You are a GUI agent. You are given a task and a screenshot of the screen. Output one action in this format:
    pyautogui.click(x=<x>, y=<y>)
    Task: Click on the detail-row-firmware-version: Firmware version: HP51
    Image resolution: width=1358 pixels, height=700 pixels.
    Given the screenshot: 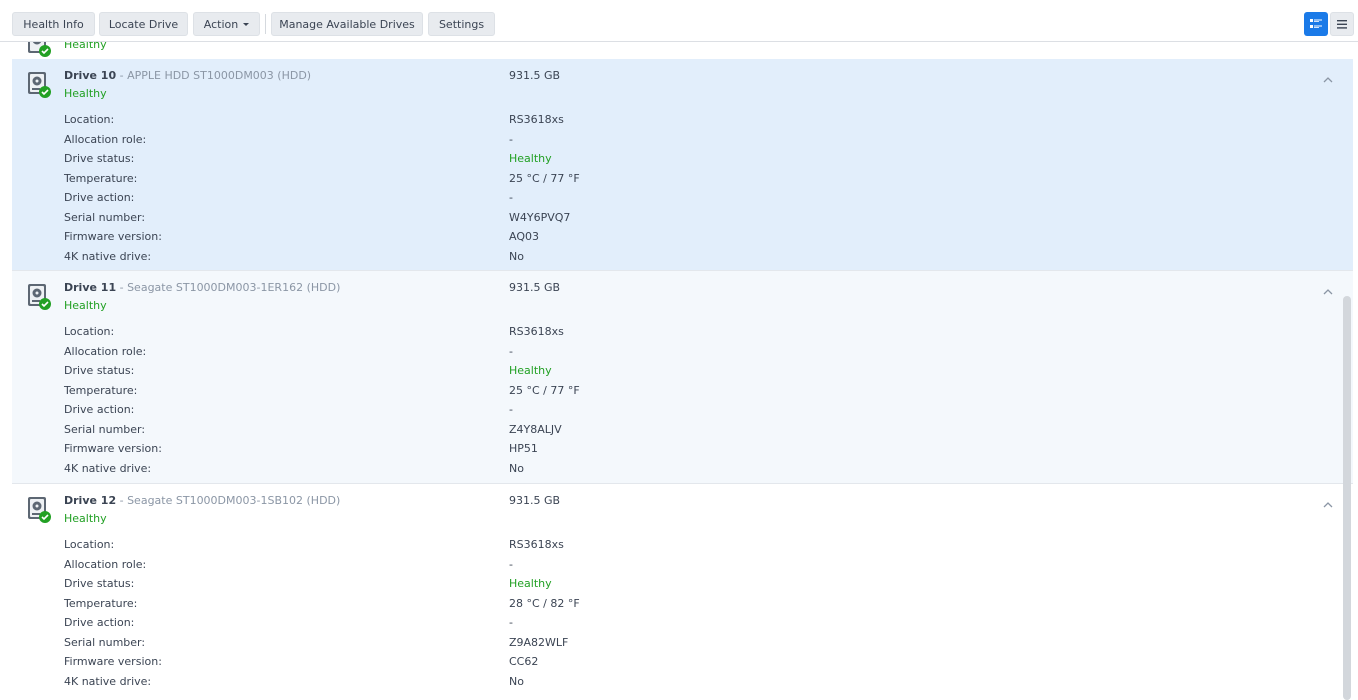 What is the action you would take?
    pyautogui.click(x=664, y=451)
    